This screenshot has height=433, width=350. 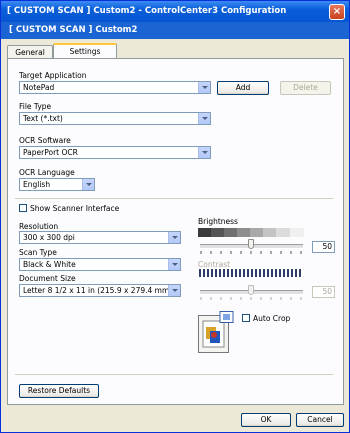 What do you see at coordinates (100, 264) in the screenshot?
I see `scan-type-select: Black & White` at bounding box center [100, 264].